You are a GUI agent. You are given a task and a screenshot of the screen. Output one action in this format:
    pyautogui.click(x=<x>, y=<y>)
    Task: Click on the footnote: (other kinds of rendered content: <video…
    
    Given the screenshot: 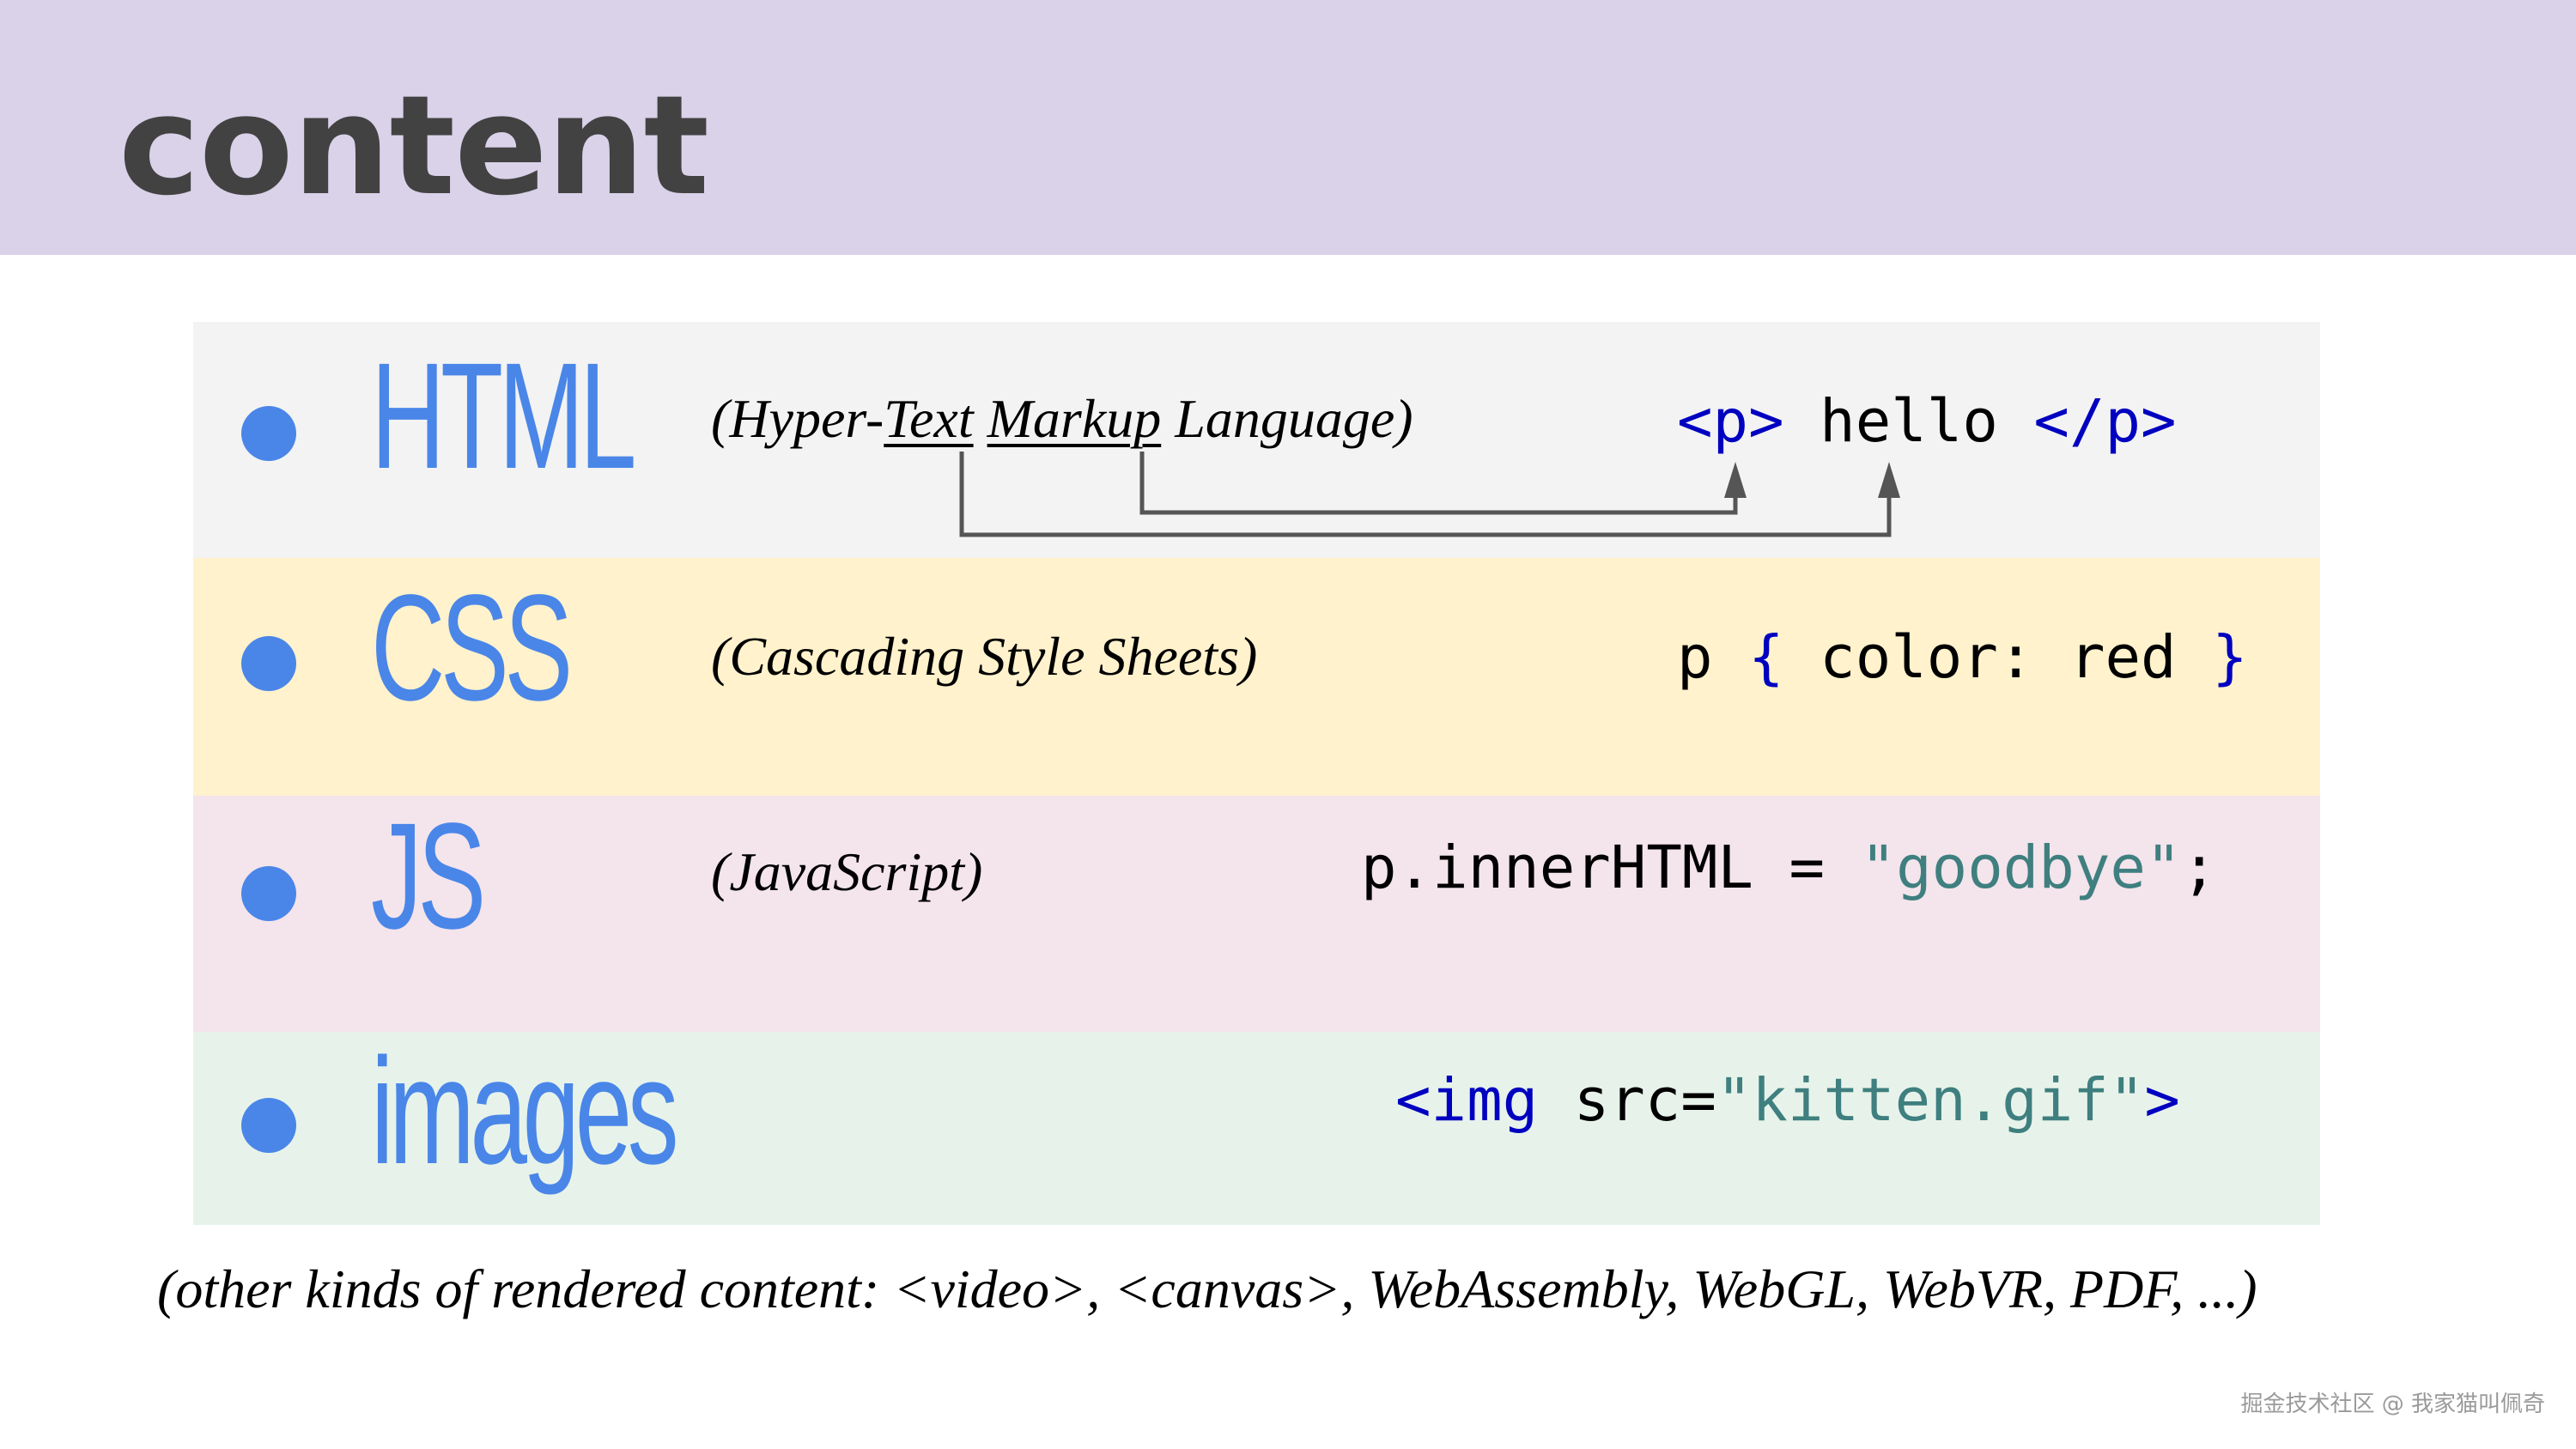 What is the action you would take?
    pyautogui.click(x=1207, y=1288)
    